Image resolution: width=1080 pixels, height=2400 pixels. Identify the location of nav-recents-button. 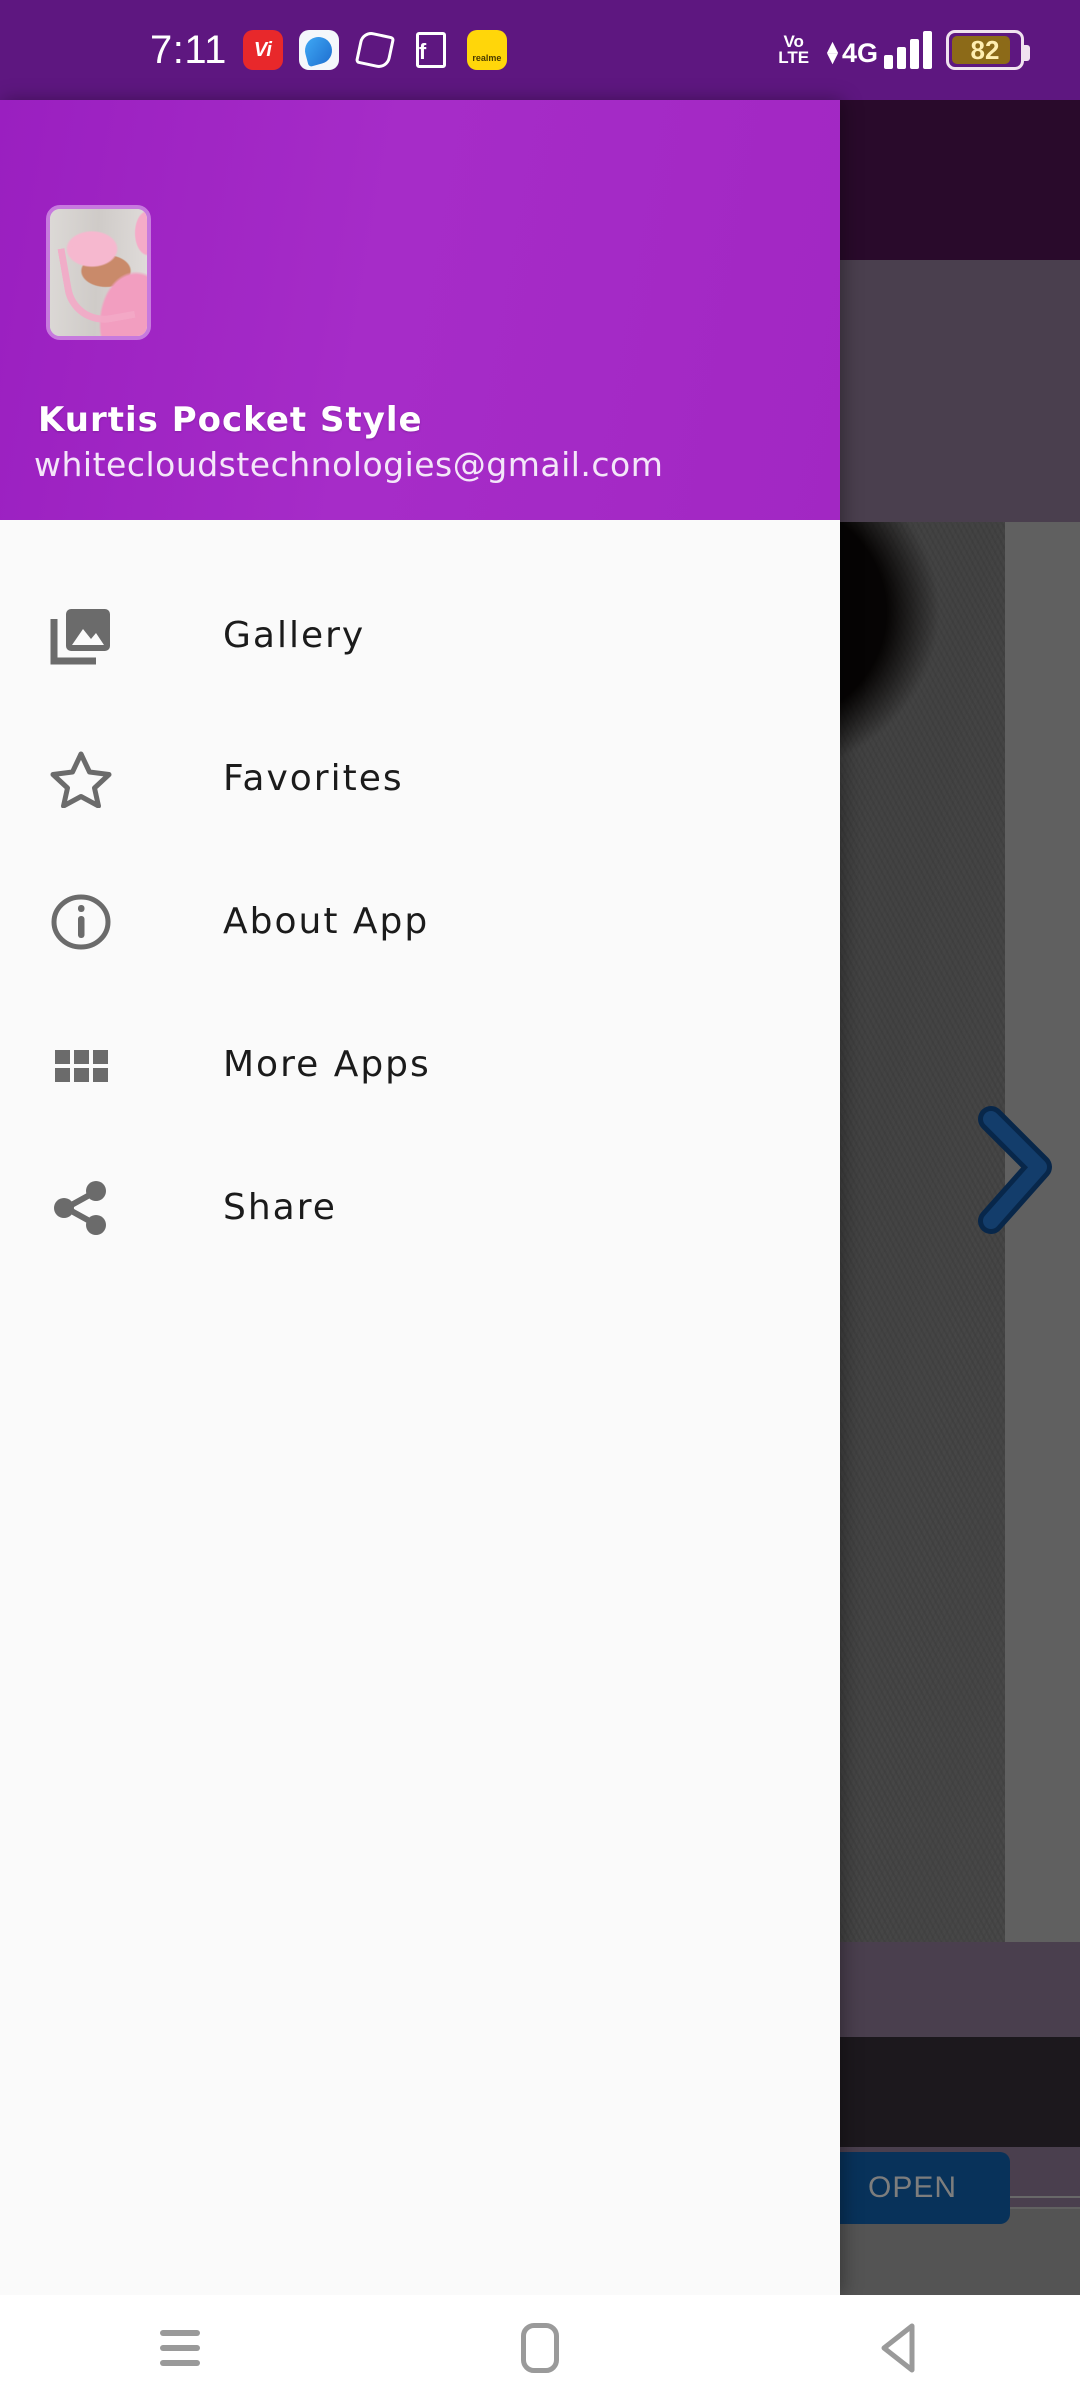
(180, 2347).